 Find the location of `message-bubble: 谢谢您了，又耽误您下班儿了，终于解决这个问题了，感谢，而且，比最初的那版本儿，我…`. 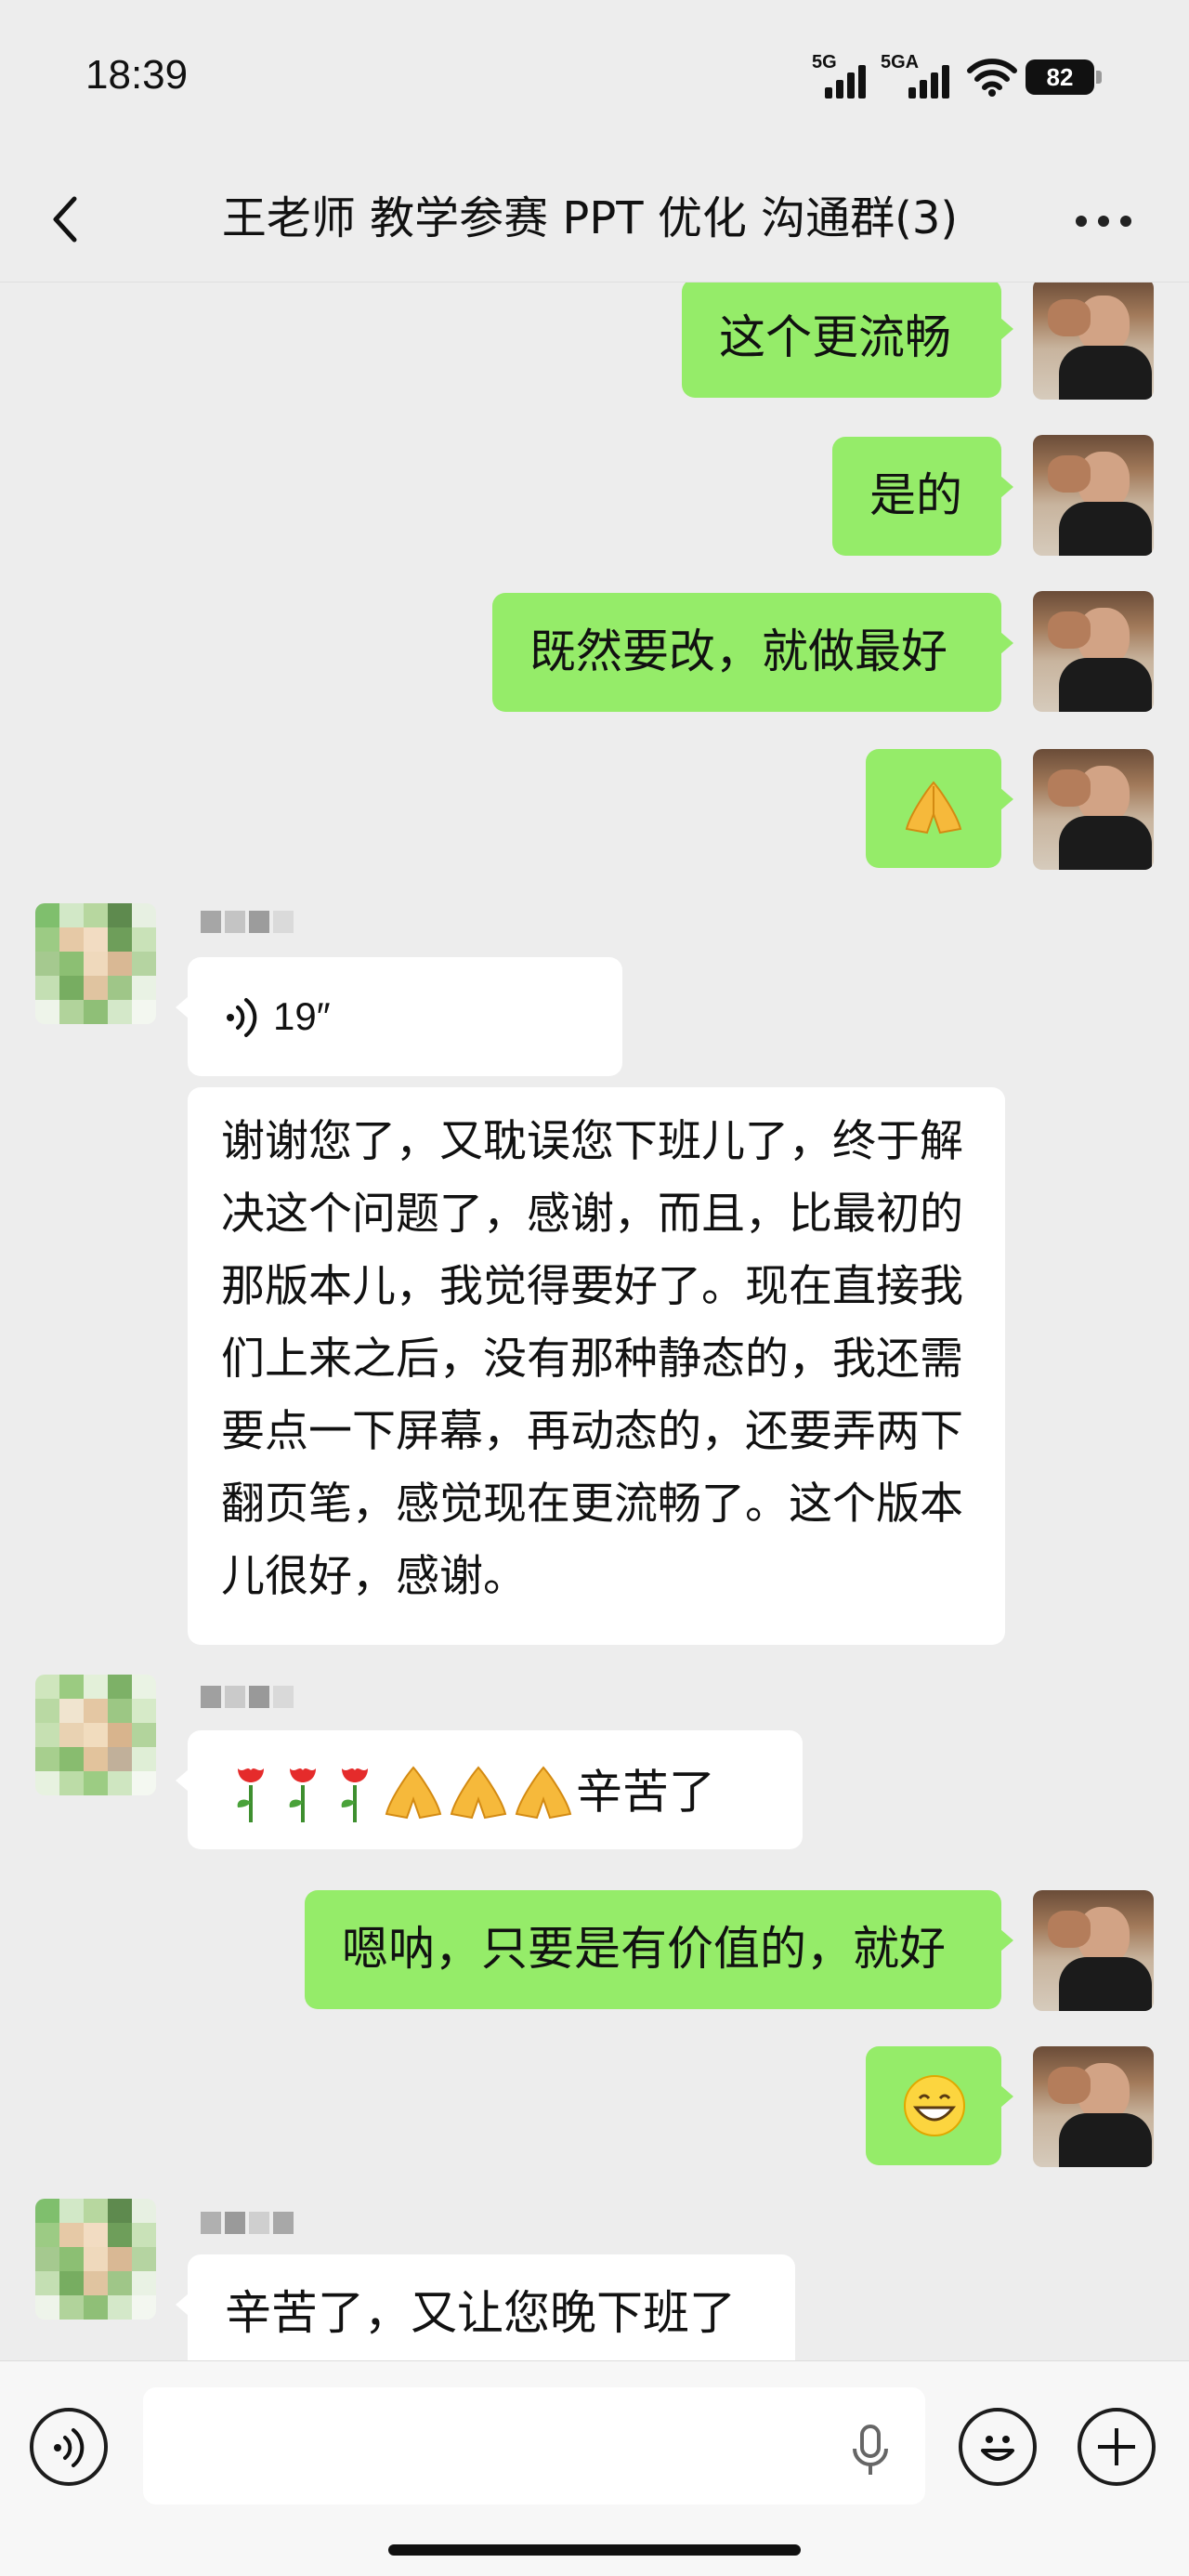

message-bubble: 谢谢您了，又耽误您下班儿了，终于解决这个问题了，感谢，而且，比最初的那版本儿，我… is located at coordinates (596, 1366).